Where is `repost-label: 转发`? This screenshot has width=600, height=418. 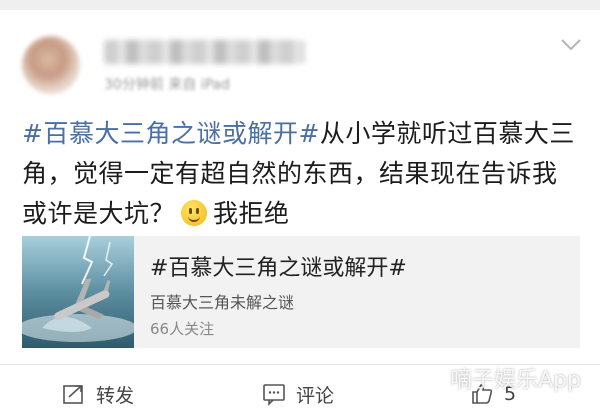 repost-label: 转发 is located at coordinates (115, 395).